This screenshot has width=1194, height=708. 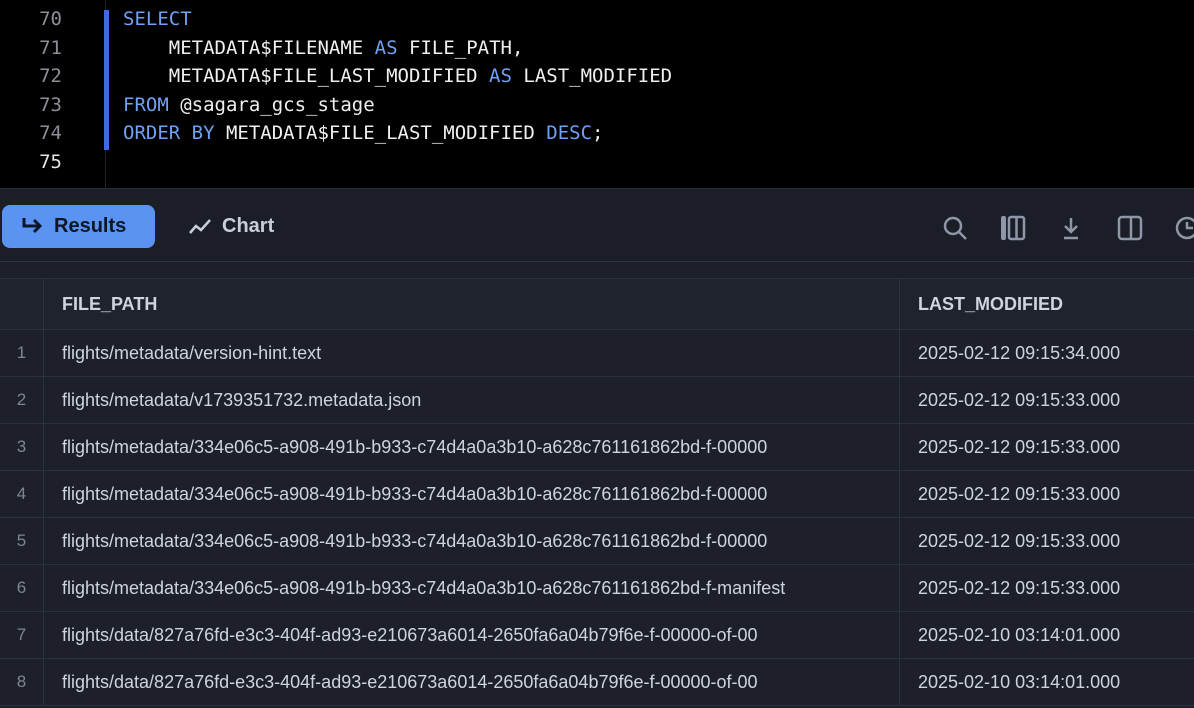 What do you see at coordinates (50, 47) in the screenshot?
I see `line-number: 71` at bounding box center [50, 47].